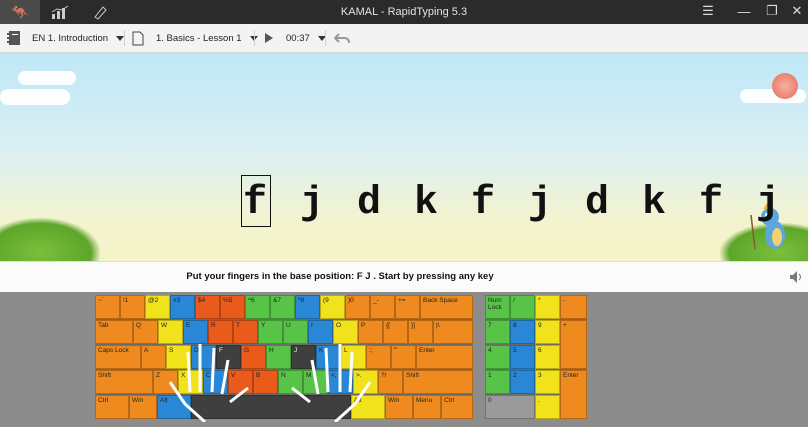 This screenshot has height=427, width=808. I want to click on close-button: ✕, so click(796, 11).